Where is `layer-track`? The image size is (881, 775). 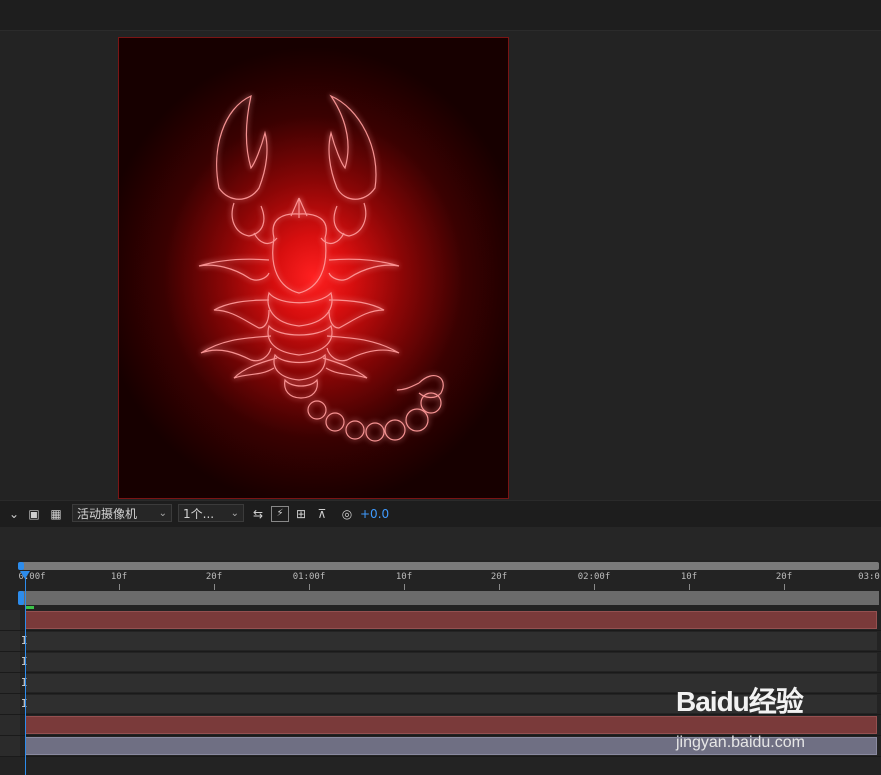 layer-track is located at coordinates (440, 620).